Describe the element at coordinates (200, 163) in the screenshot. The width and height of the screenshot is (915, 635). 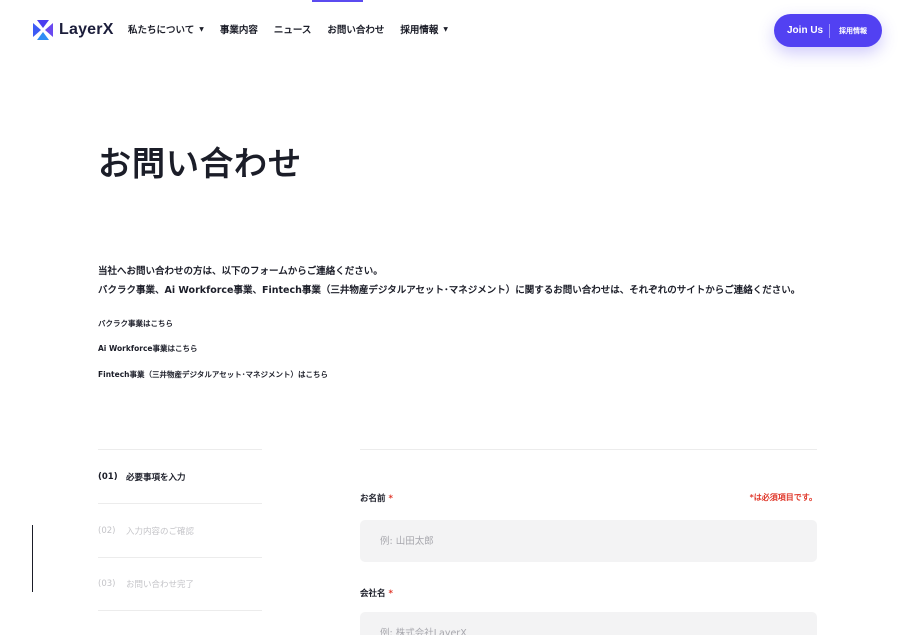
I see `page-title: お問い合わせ` at that location.